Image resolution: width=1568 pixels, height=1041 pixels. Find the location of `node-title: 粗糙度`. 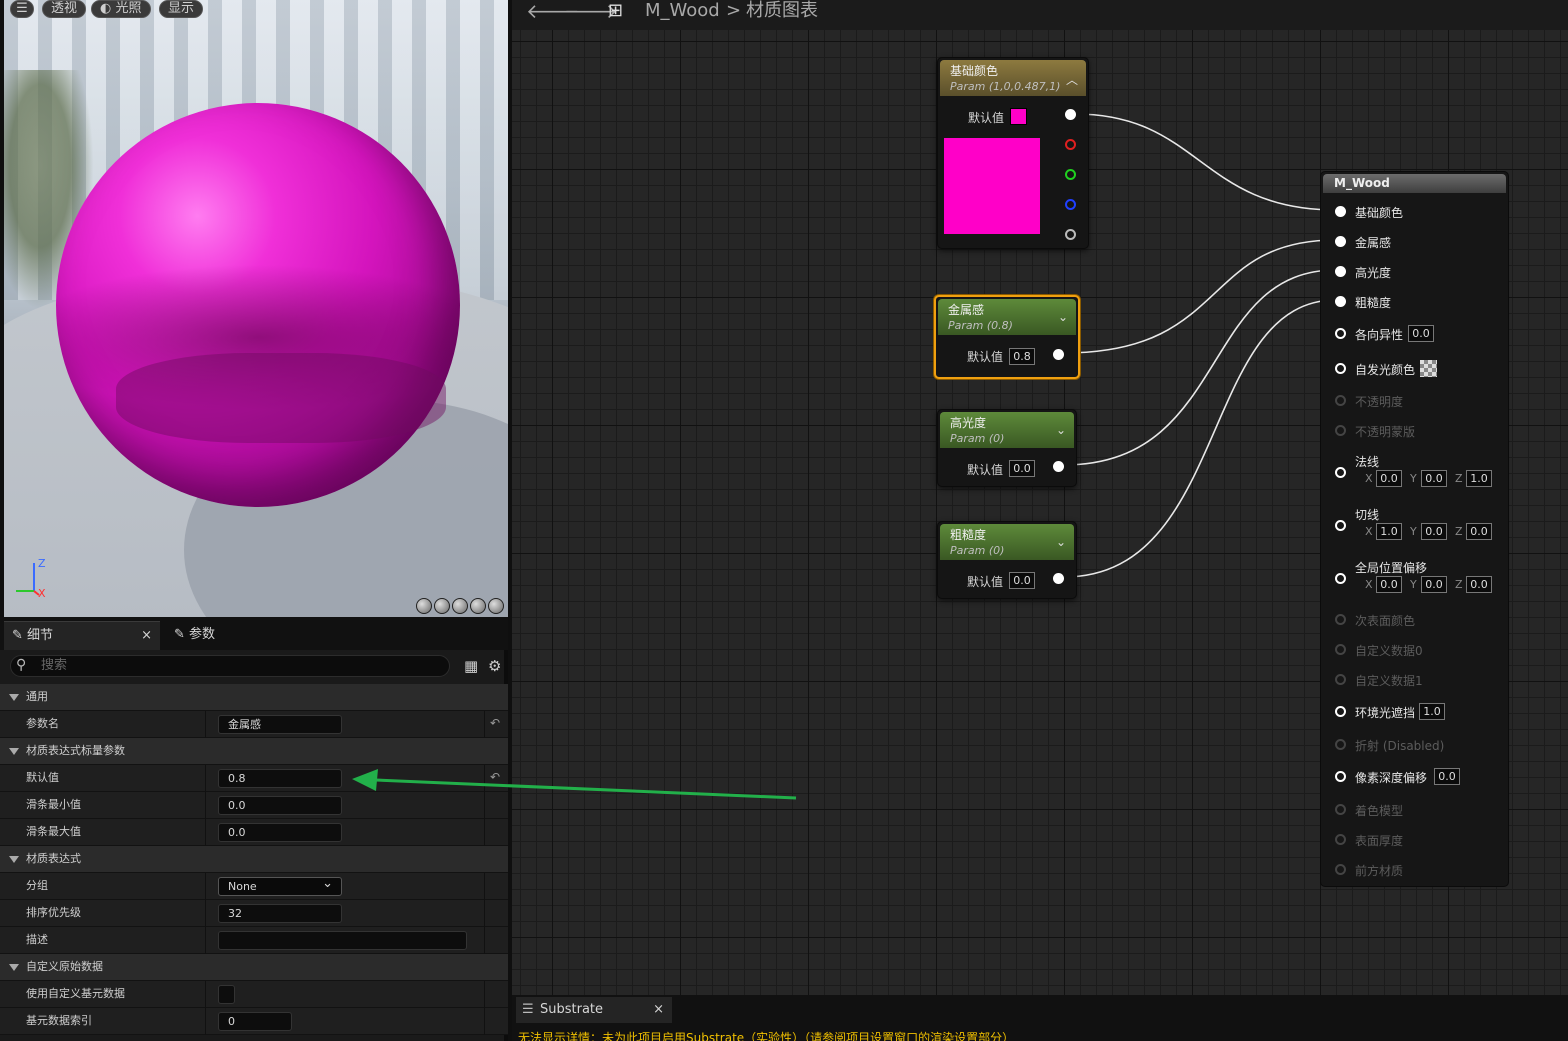

node-title: 粗糙度 is located at coordinates (968, 535).